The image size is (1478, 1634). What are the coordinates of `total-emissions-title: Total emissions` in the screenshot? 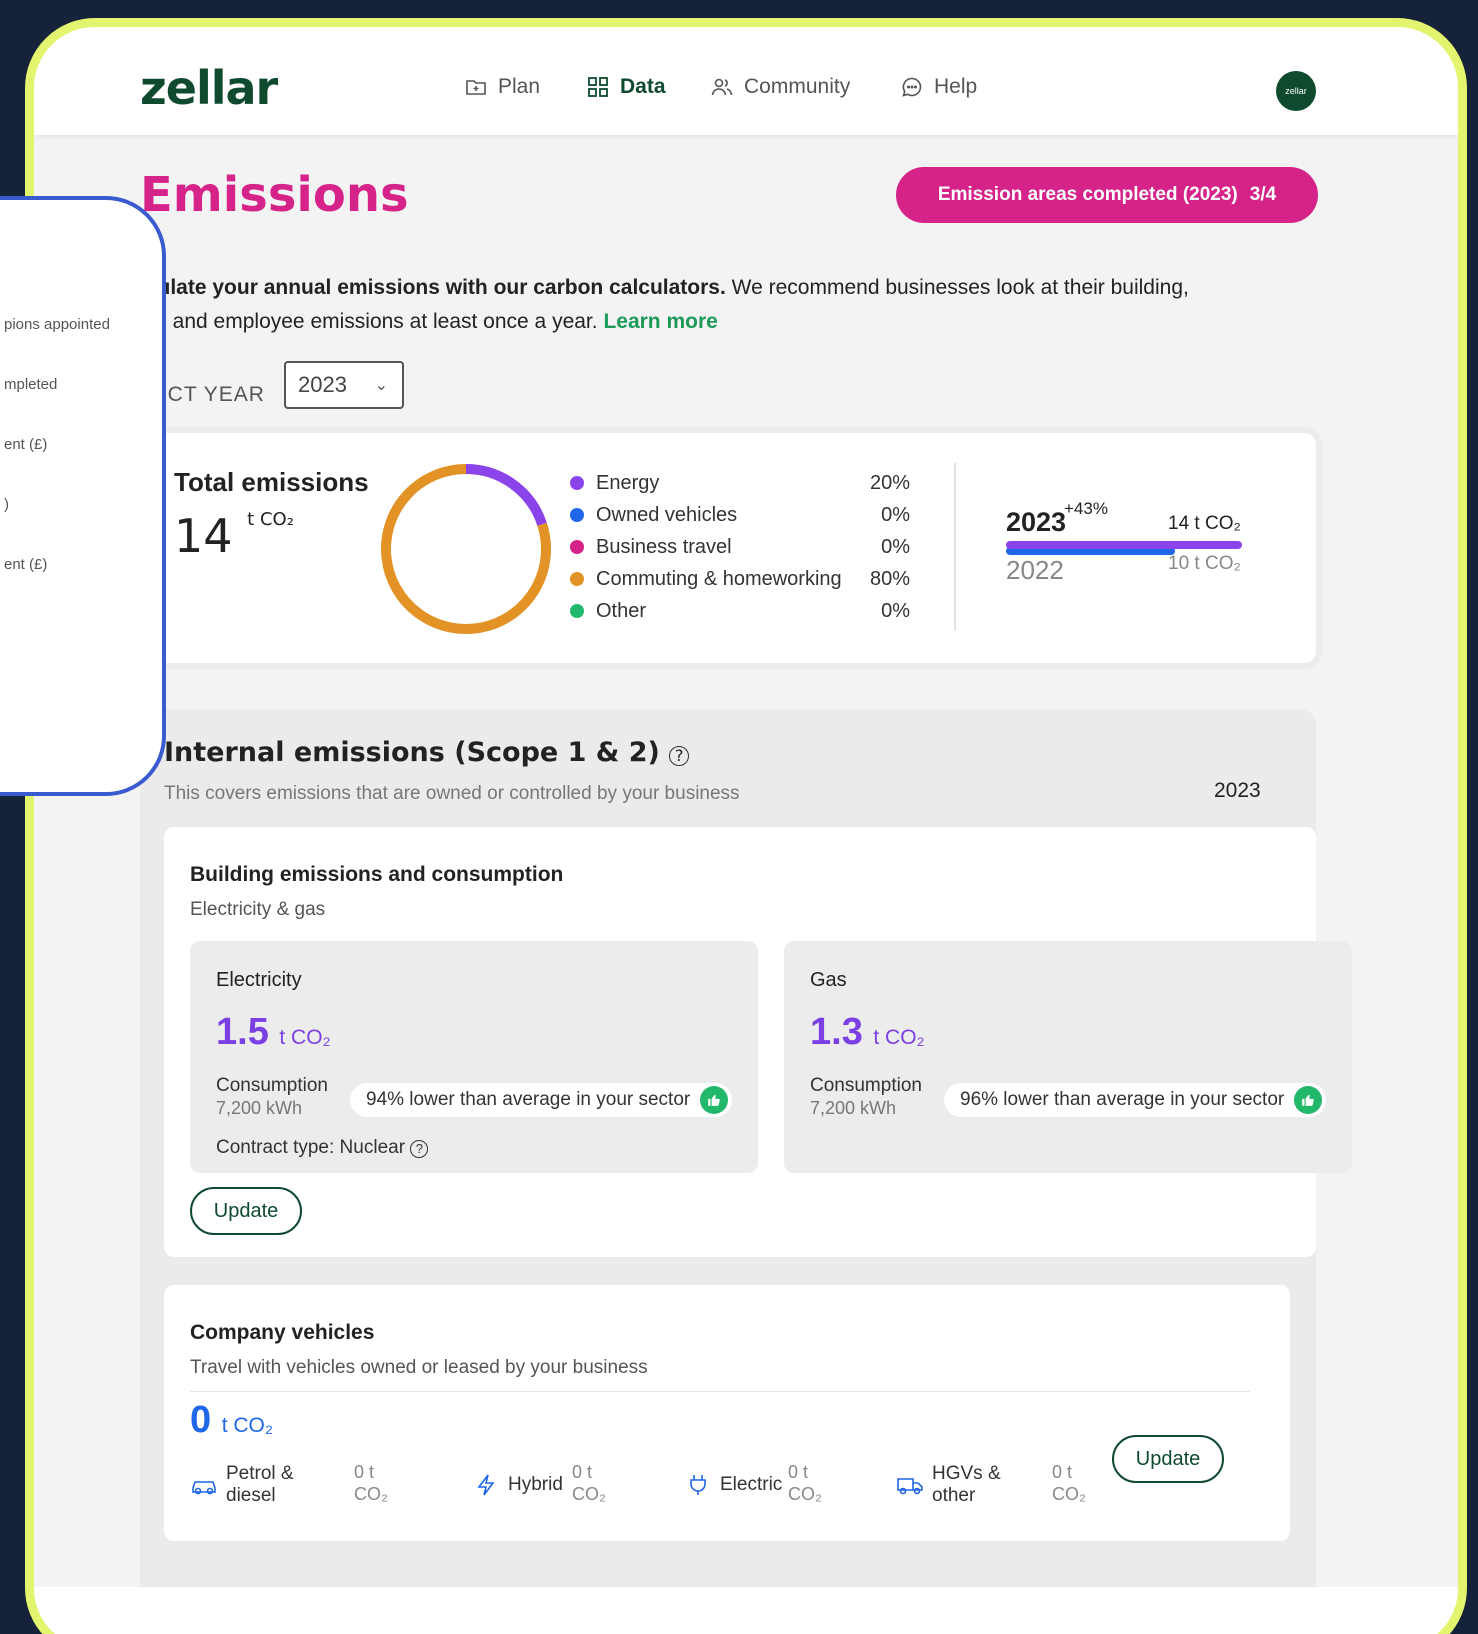 It's located at (271, 482).